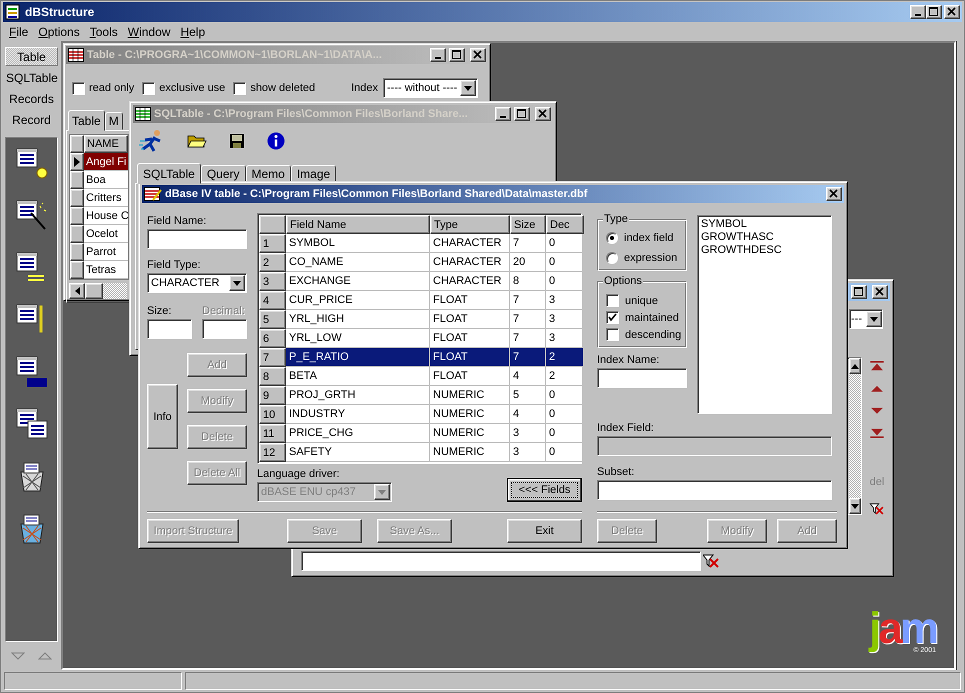  I want to click on menu-item: Tools, so click(104, 31).